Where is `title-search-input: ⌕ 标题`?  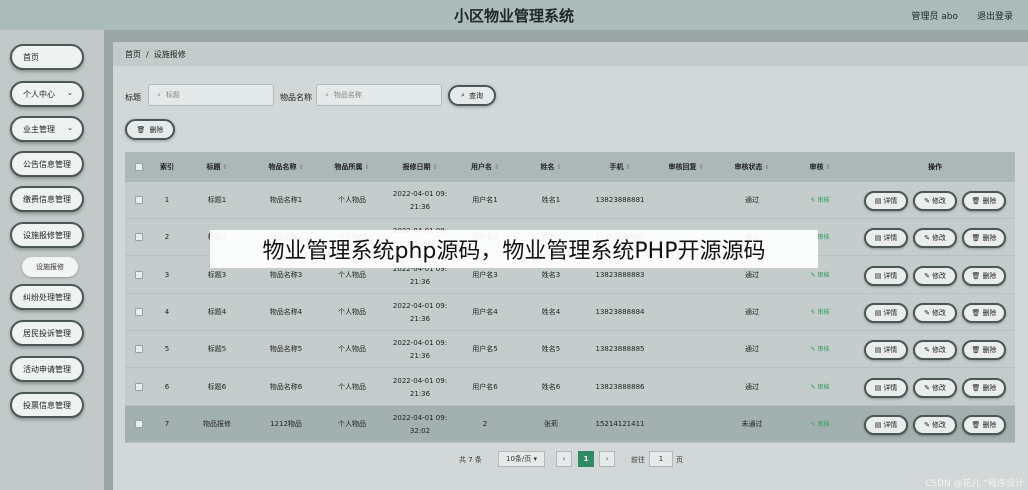
title-search-input: ⌕ 标题 is located at coordinates (211, 95).